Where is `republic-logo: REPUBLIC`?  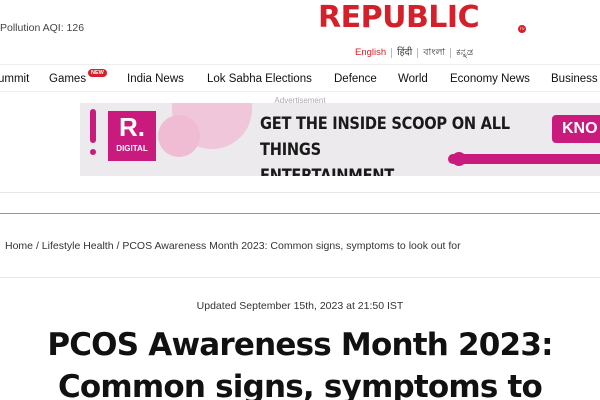 republic-logo: REPUBLIC is located at coordinates (399, 18).